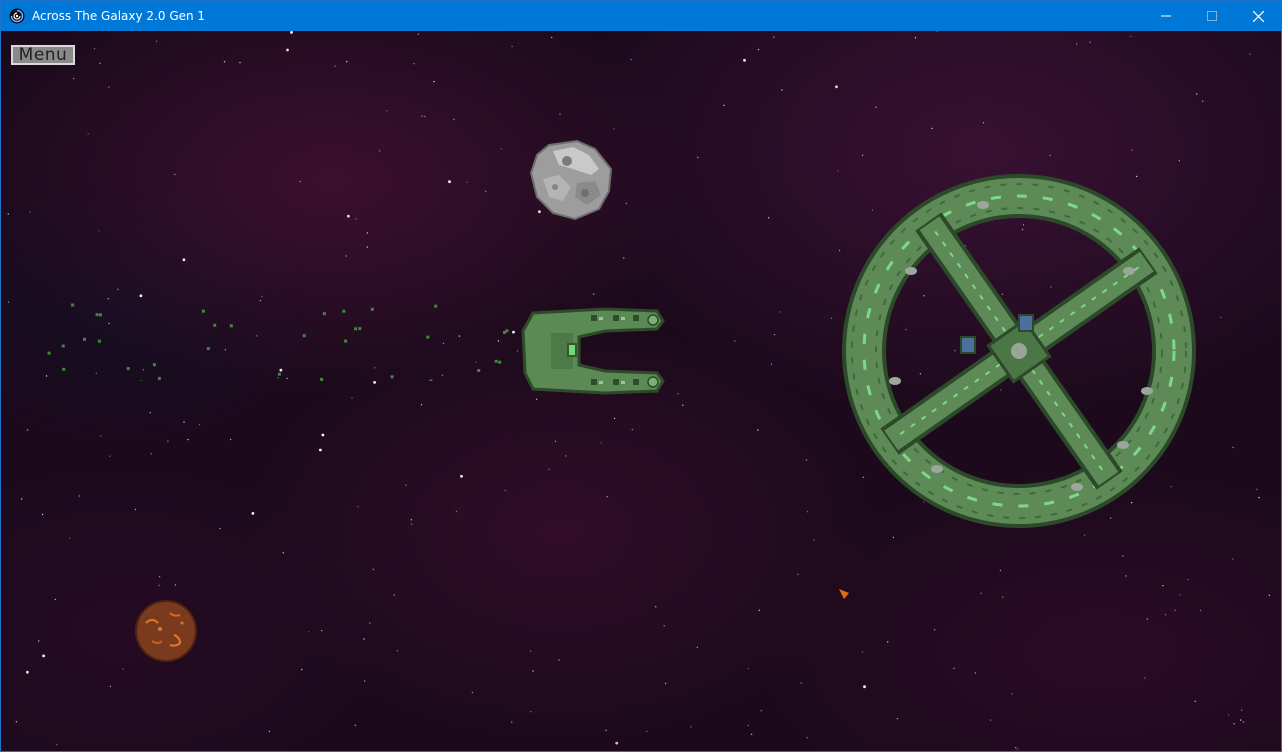 The height and width of the screenshot is (752, 1282). I want to click on close-icon, so click(1258, 16).